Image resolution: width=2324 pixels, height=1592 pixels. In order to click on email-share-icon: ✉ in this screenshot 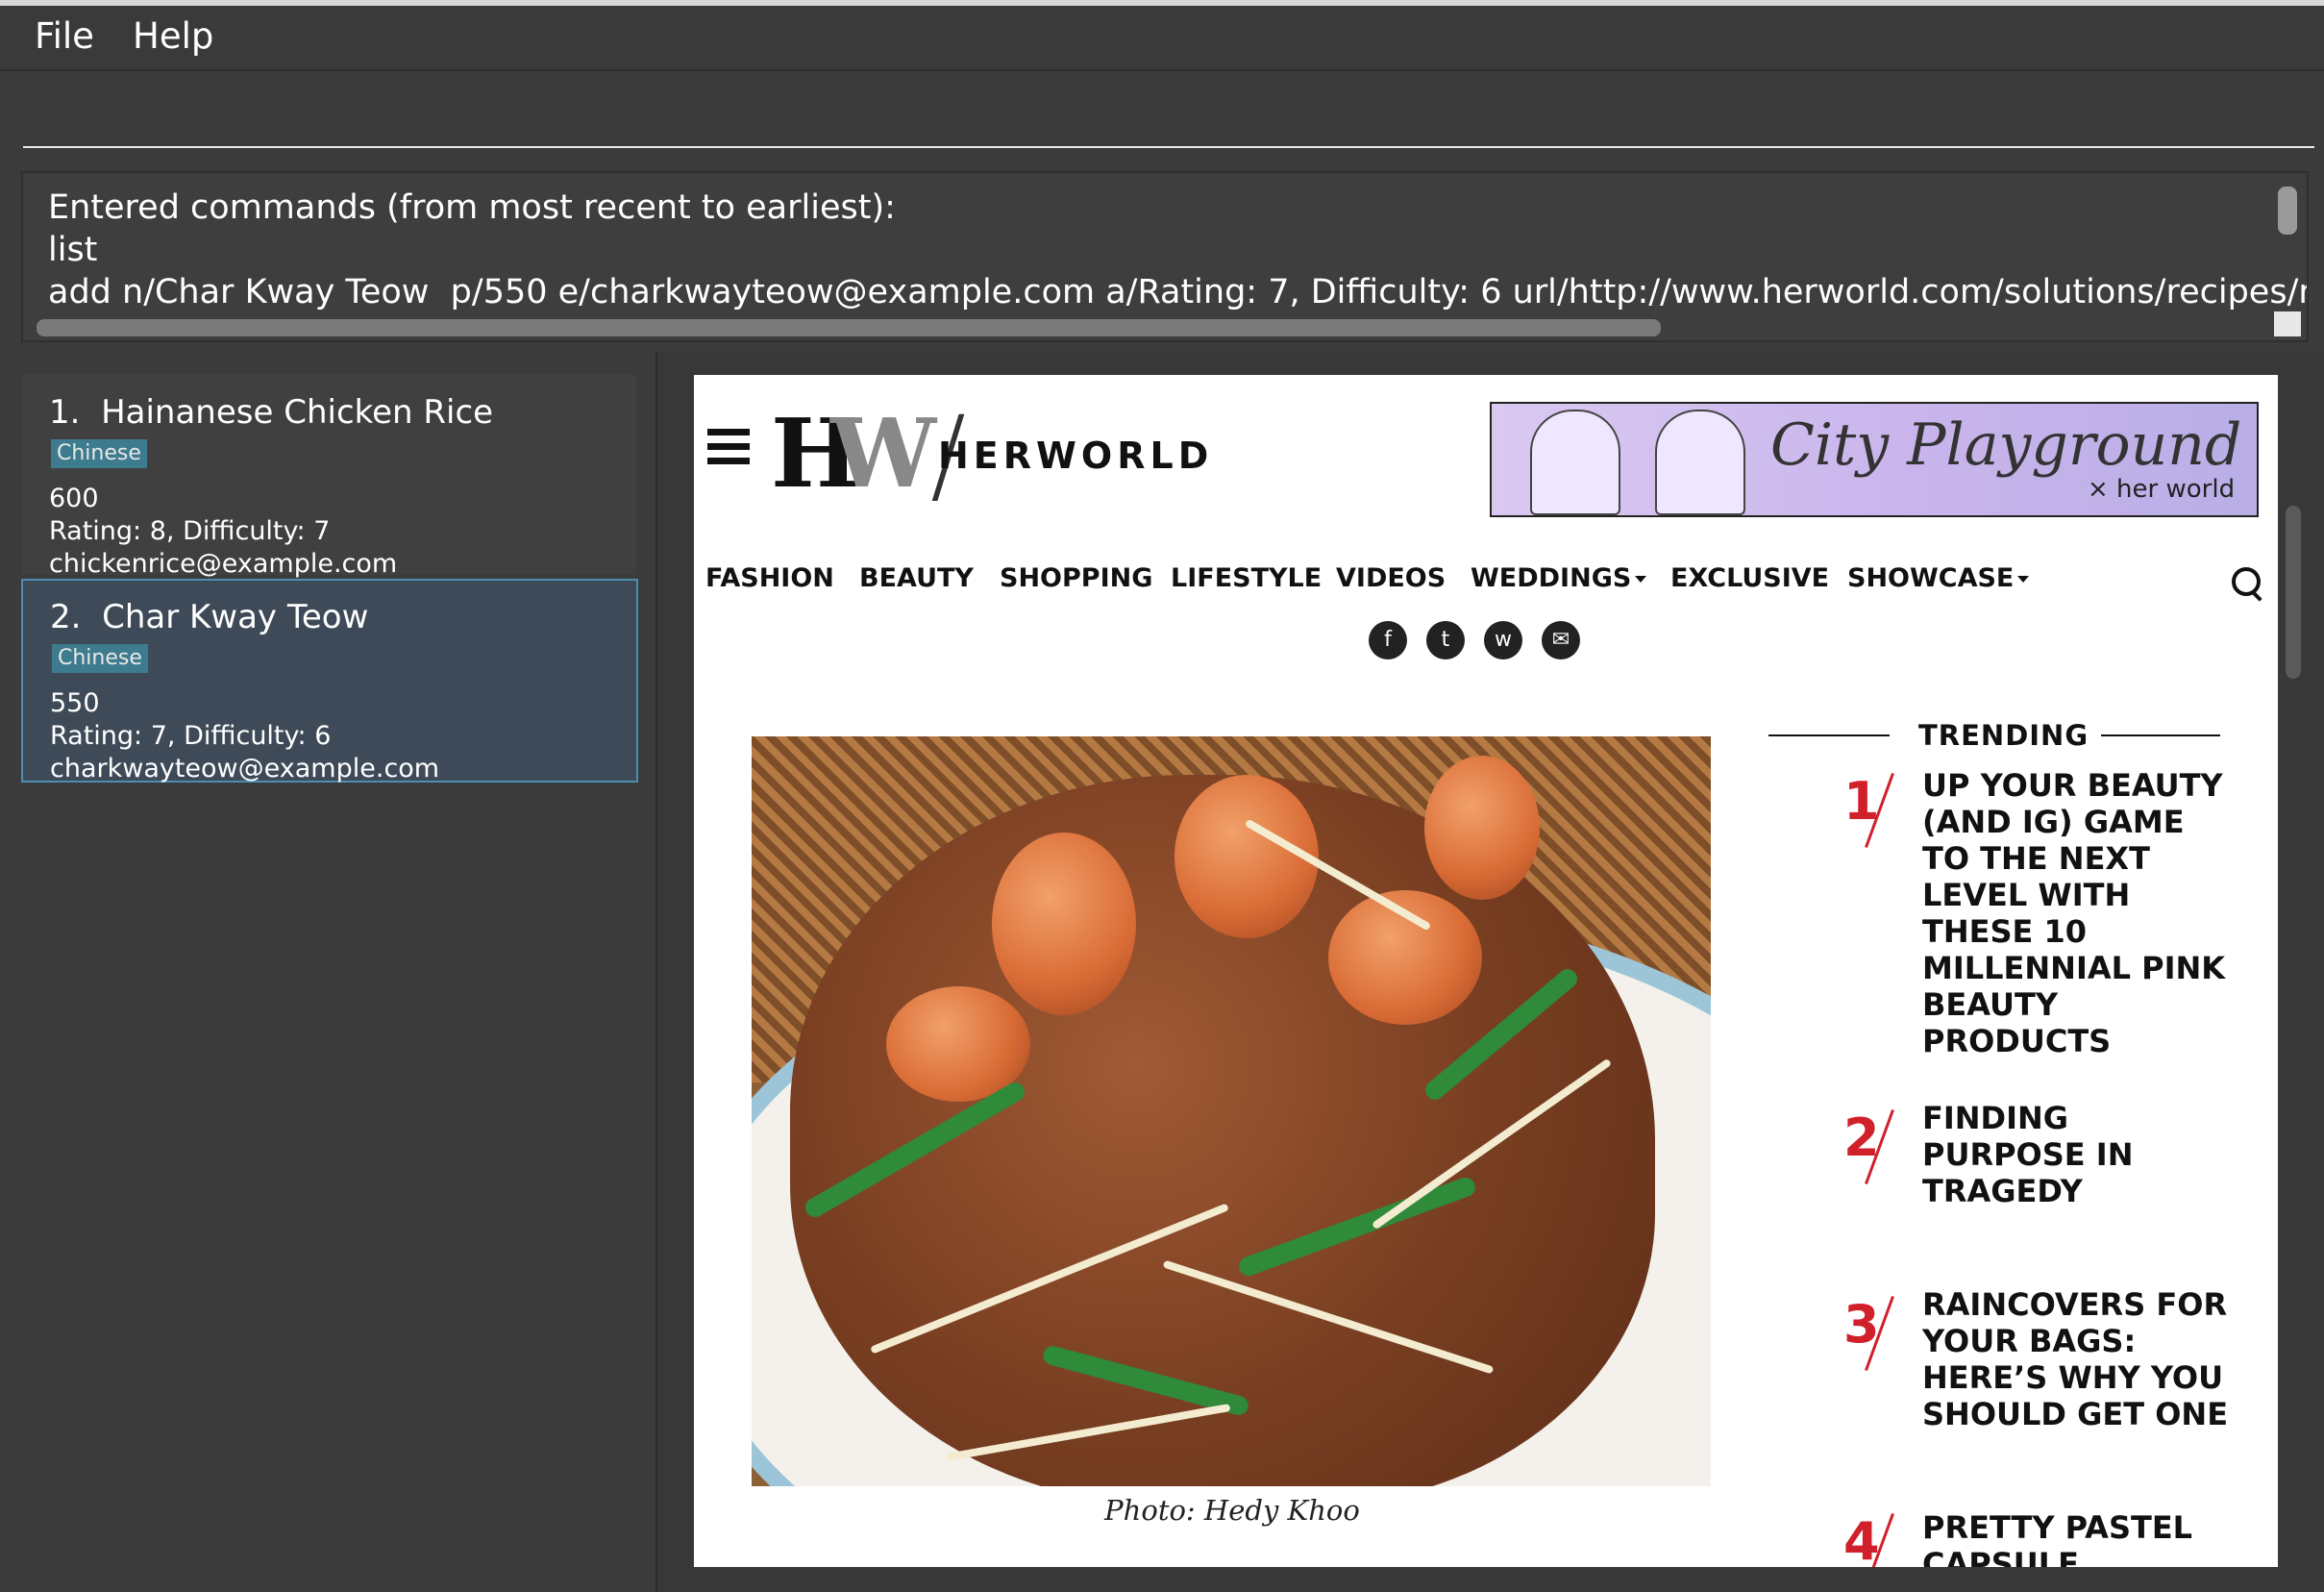, I will do `click(1561, 640)`.